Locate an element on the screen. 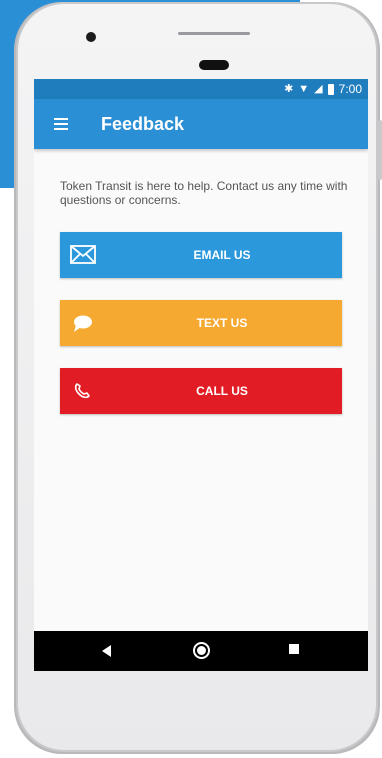  text-us-label: TEXT US is located at coordinates (222, 323).